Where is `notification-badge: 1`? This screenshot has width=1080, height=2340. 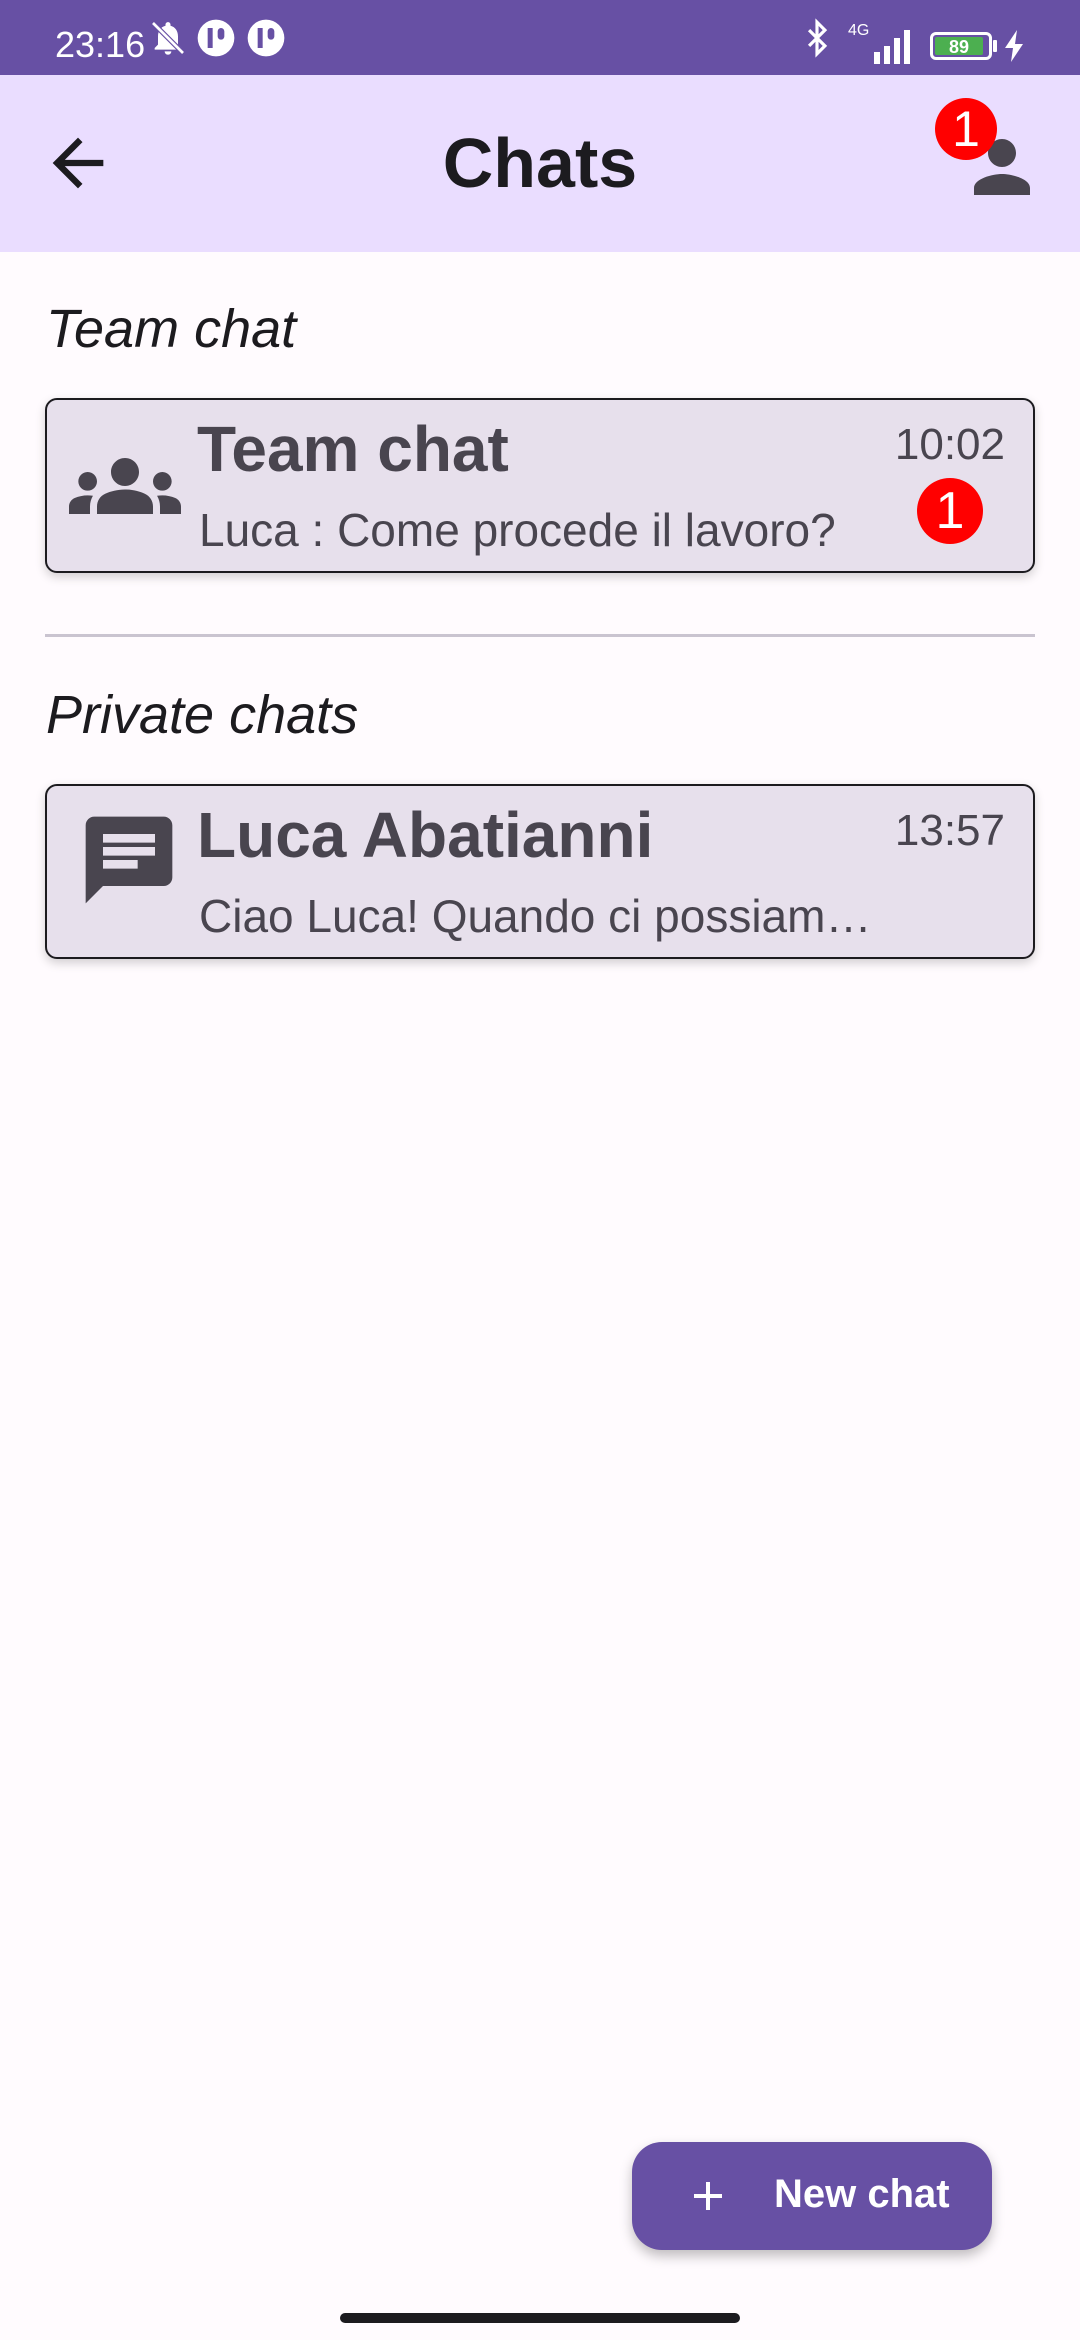 notification-badge: 1 is located at coordinates (966, 129).